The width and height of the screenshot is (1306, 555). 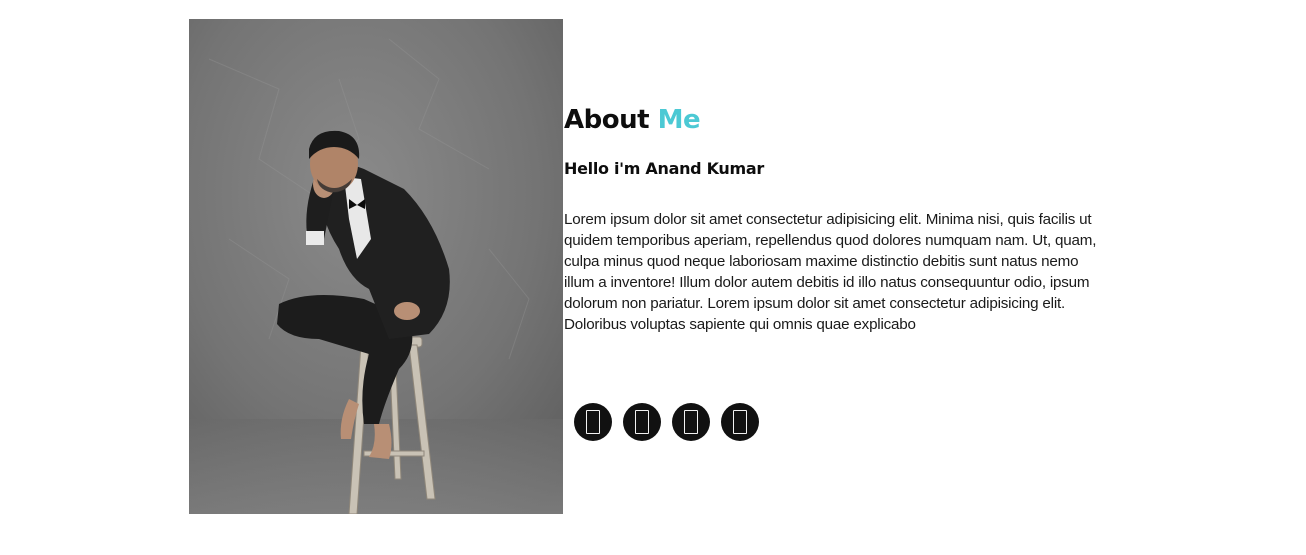 What do you see at coordinates (664, 168) in the screenshot?
I see `about-subtitle: Hello i'm Anand Kumar` at bounding box center [664, 168].